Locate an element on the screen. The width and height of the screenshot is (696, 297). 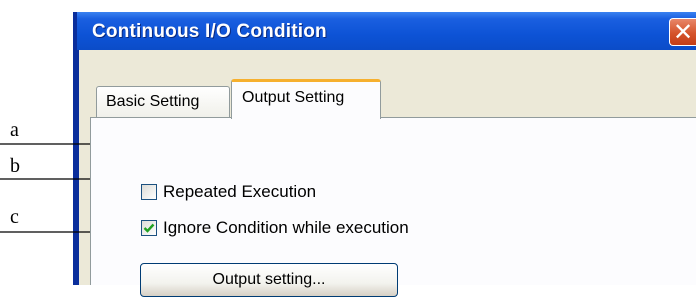
ignore-condition-label: Ignore Condition while execution is located at coordinates (286, 227).